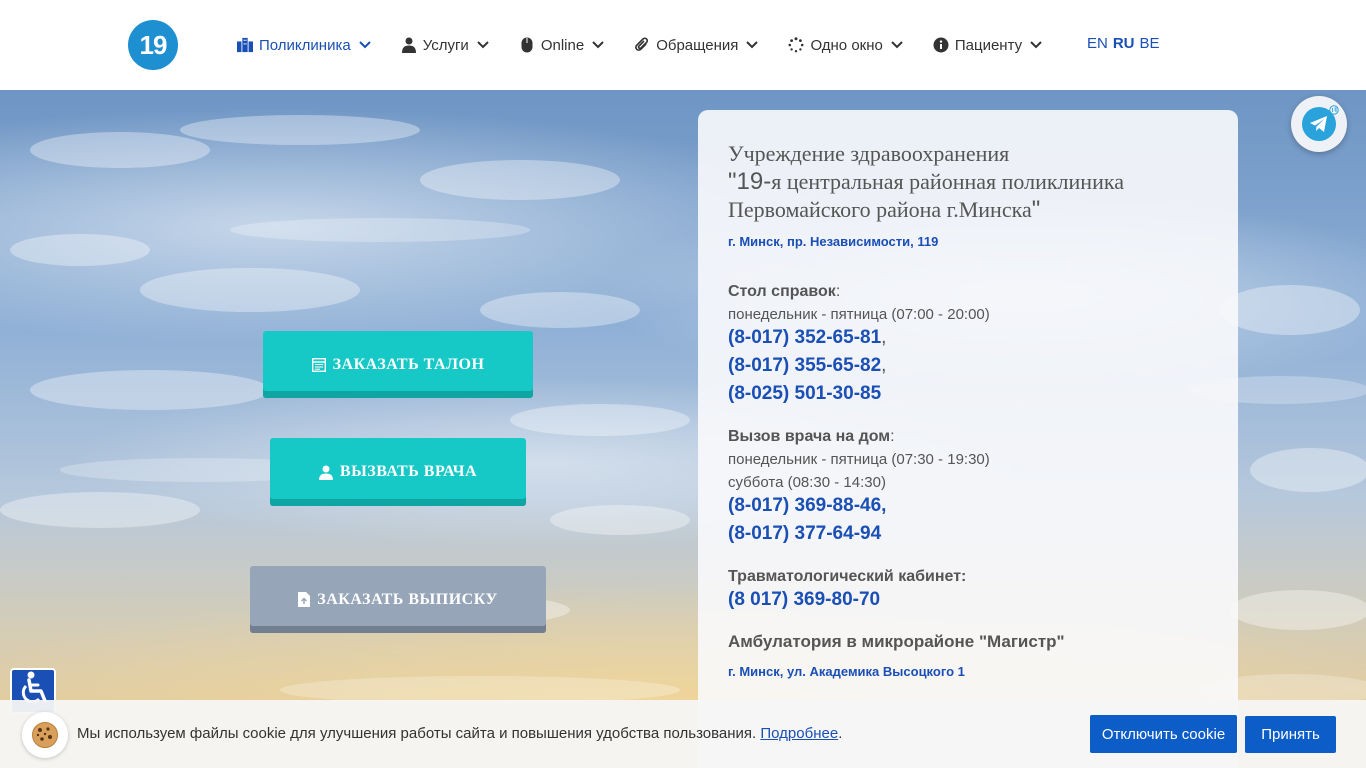  Describe the element at coordinates (859, 459) in the screenshot. I see `home-call-hours-weekdays: понедельник - пятница (07:30 - 19:30)` at that location.